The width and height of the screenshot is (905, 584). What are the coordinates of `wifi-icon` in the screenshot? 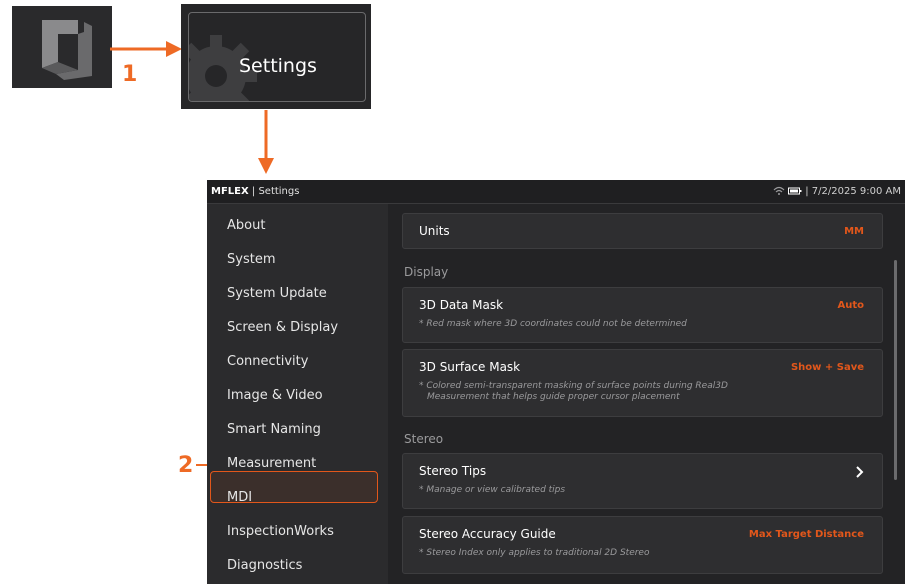 It's located at (779, 190).